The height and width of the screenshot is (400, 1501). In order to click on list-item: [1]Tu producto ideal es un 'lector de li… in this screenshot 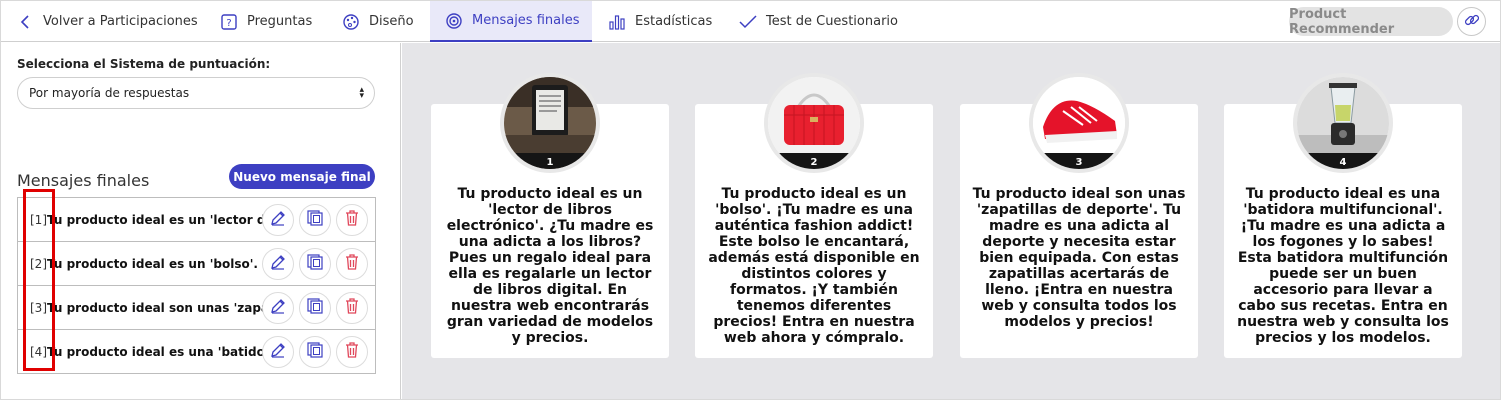, I will do `click(196, 220)`.